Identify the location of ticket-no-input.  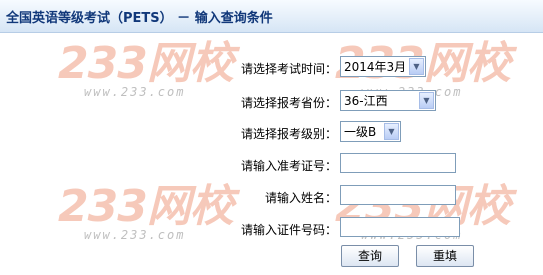
(398, 163).